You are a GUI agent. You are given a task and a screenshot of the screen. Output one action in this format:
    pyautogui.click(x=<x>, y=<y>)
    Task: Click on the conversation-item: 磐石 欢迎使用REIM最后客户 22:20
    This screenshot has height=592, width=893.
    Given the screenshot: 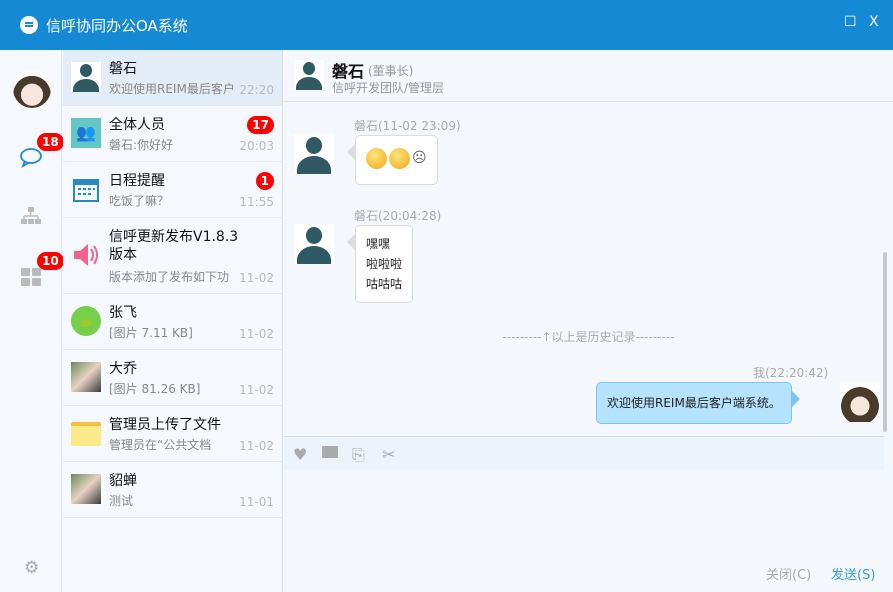 What is the action you would take?
    pyautogui.click(x=172, y=78)
    